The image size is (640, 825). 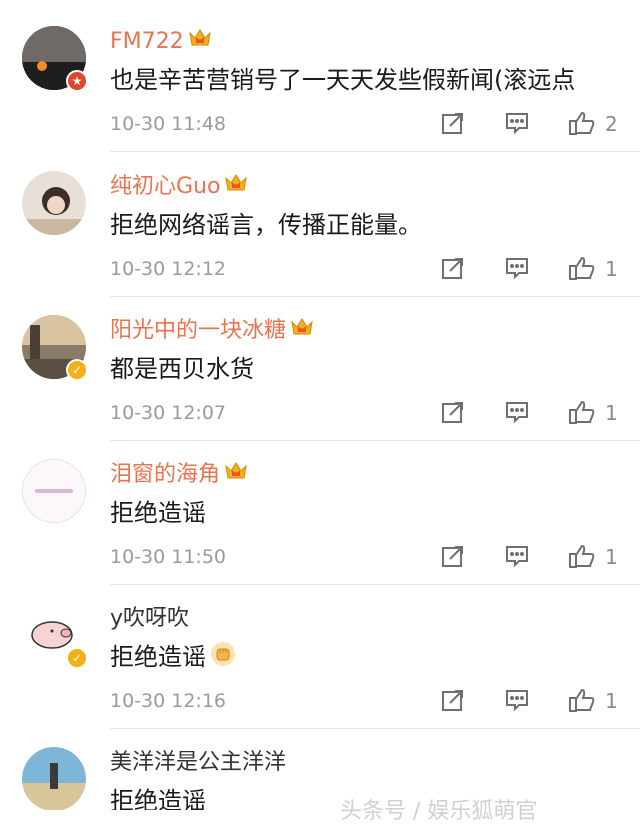 I want to click on username-text: 泪窗的海角, so click(x=165, y=474).